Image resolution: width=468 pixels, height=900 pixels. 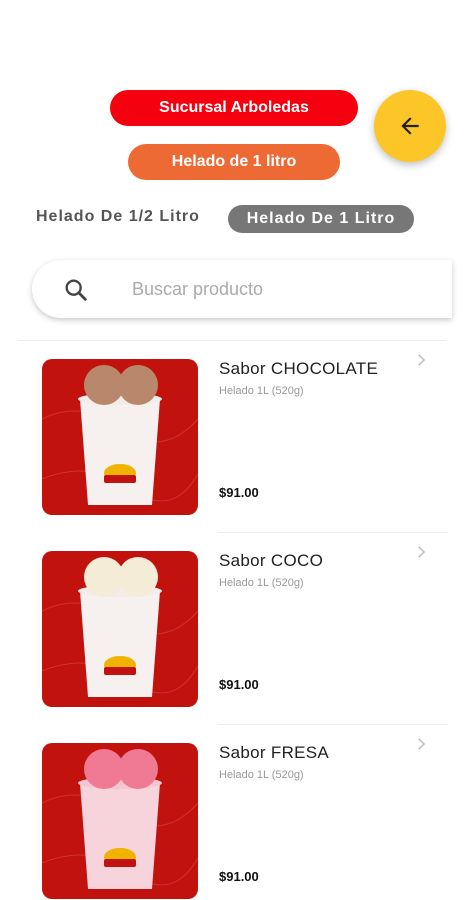 I want to click on search-icon, so click(x=76, y=290).